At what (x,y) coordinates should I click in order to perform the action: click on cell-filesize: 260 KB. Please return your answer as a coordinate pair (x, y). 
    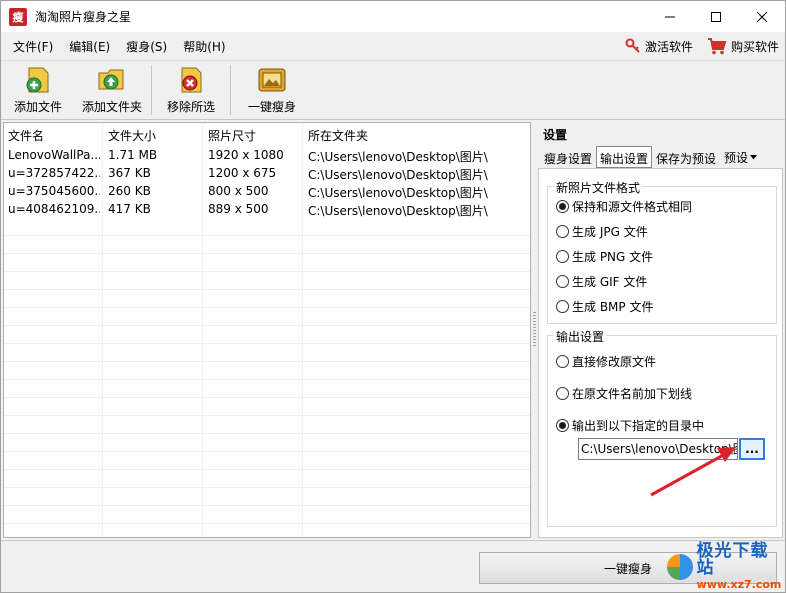
    Looking at the image, I should click on (129, 191).